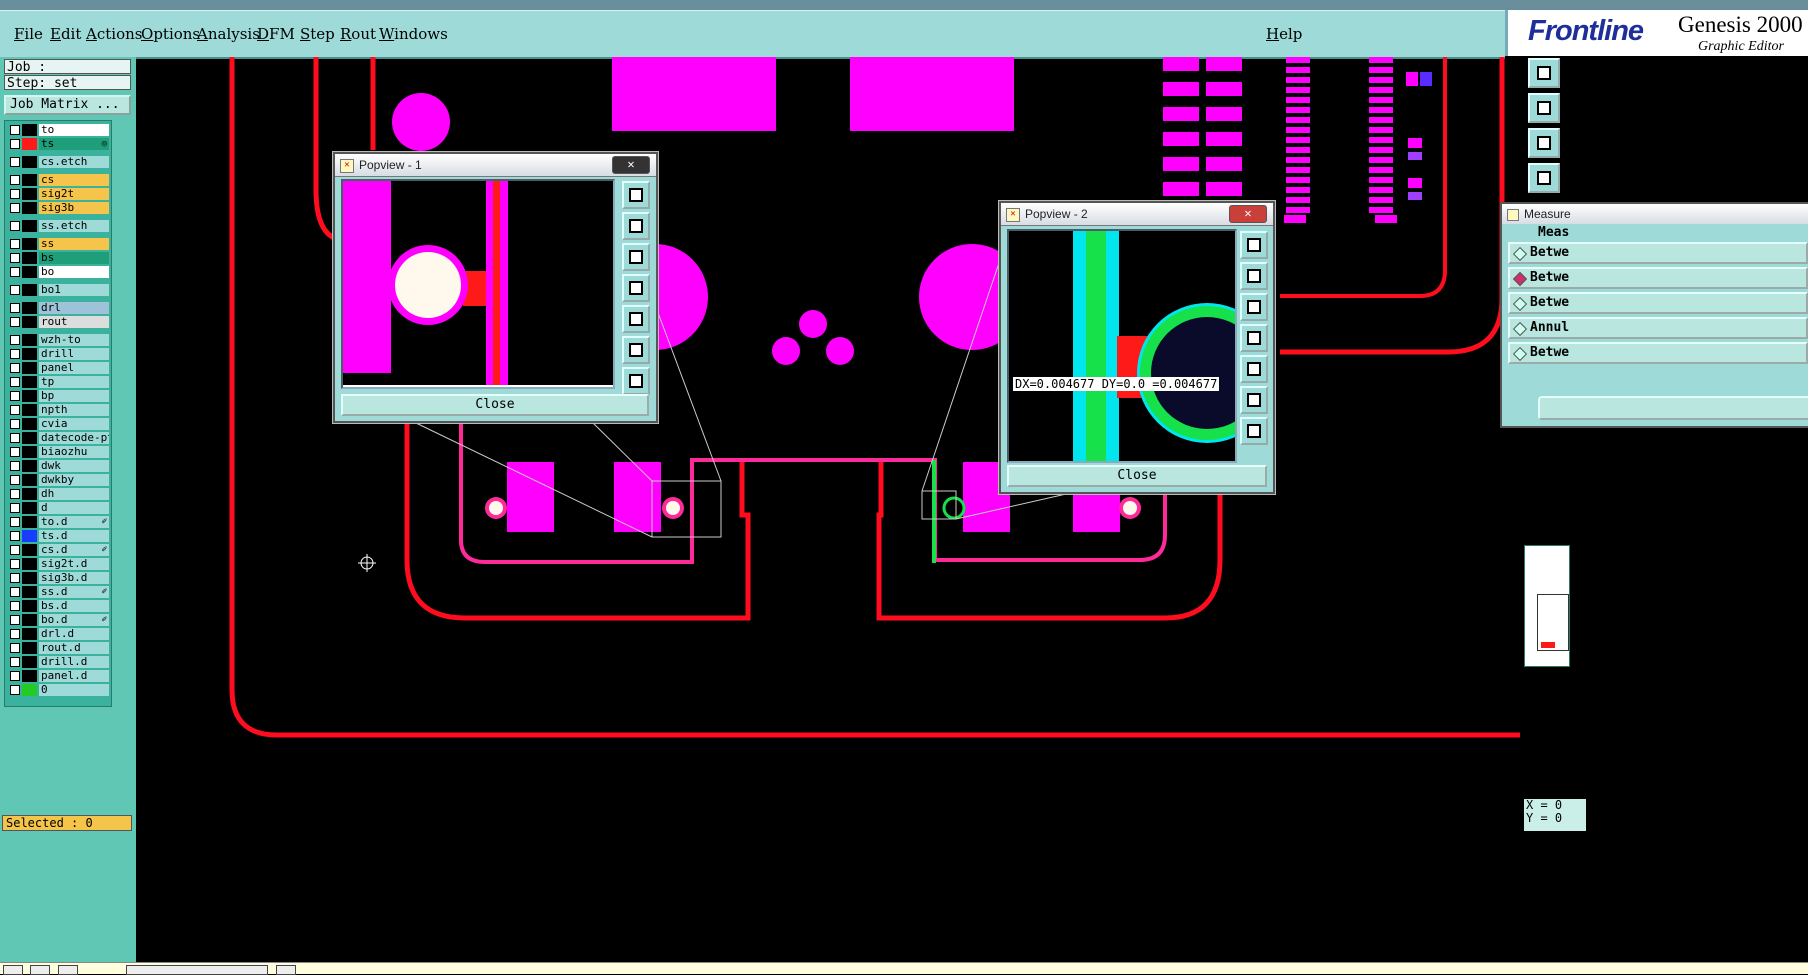  Describe the element at coordinates (58, 290) in the screenshot. I see `layer-row: bo1` at that location.